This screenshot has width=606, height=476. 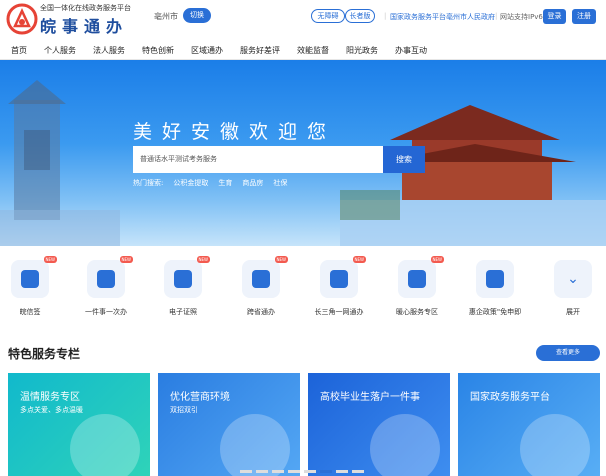 What do you see at coordinates (30, 312) in the screenshot?
I see `service-label: 皖信签` at bounding box center [30, 312].